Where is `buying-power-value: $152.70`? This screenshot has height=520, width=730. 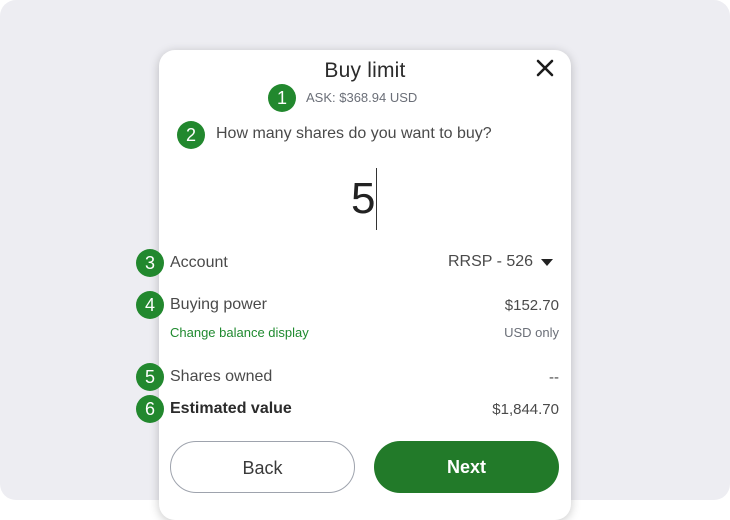 buying-power-value: $152.70 is located at coordinates (531, 305).